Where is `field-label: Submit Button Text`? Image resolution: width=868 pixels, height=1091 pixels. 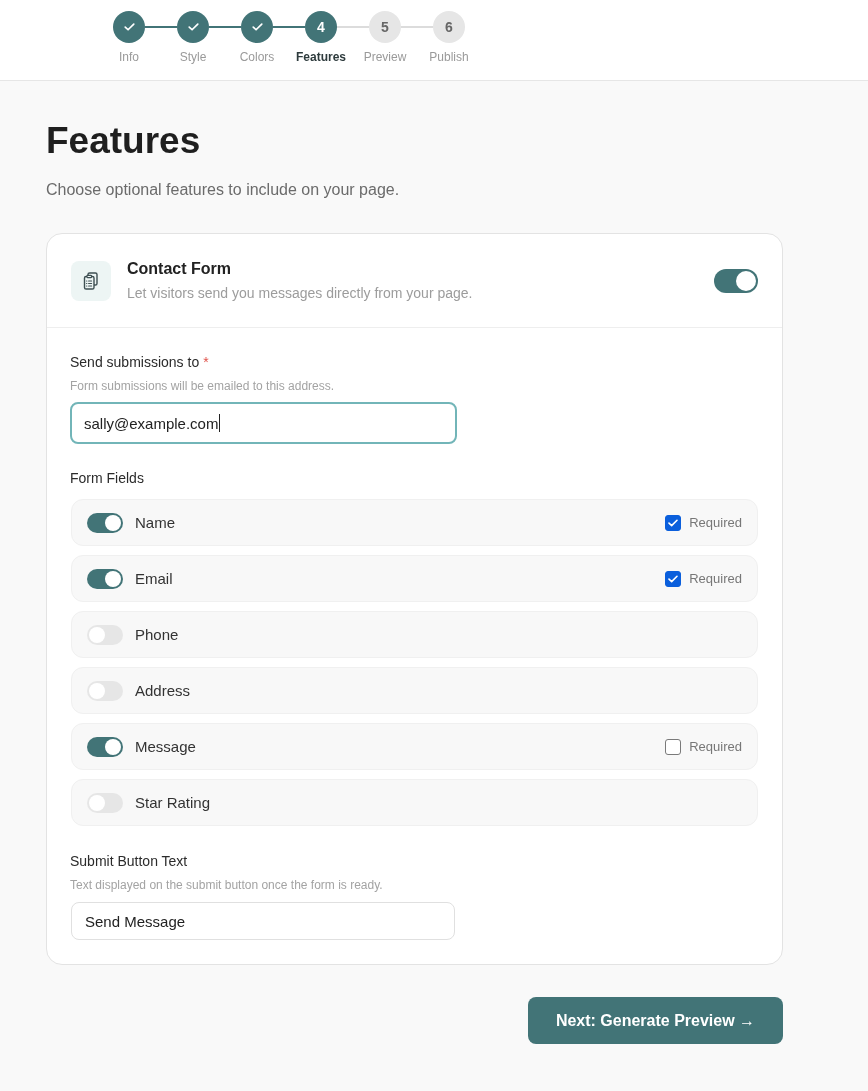 field-label: Submit Button Text is located at coordinates (129, 861).